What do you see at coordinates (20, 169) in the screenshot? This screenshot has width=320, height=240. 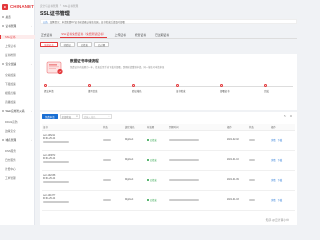 I see `sidebar-item: 计费中心` at bounding box center [20, 169].